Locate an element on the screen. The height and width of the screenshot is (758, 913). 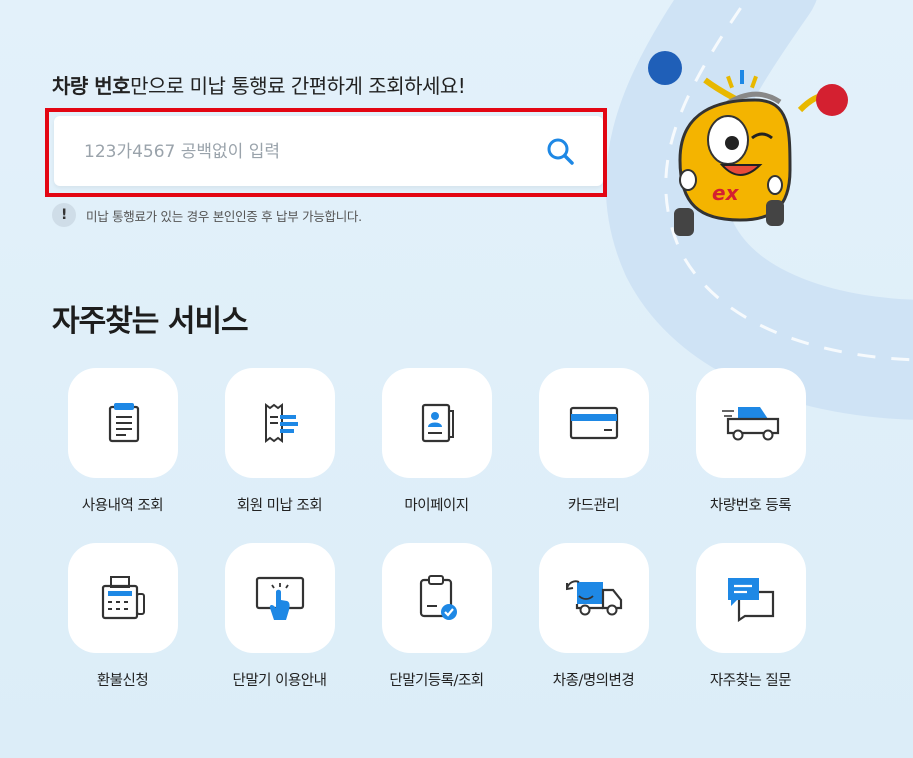
service-refund-request: 환불신청 is located at coordinates (122, 616).